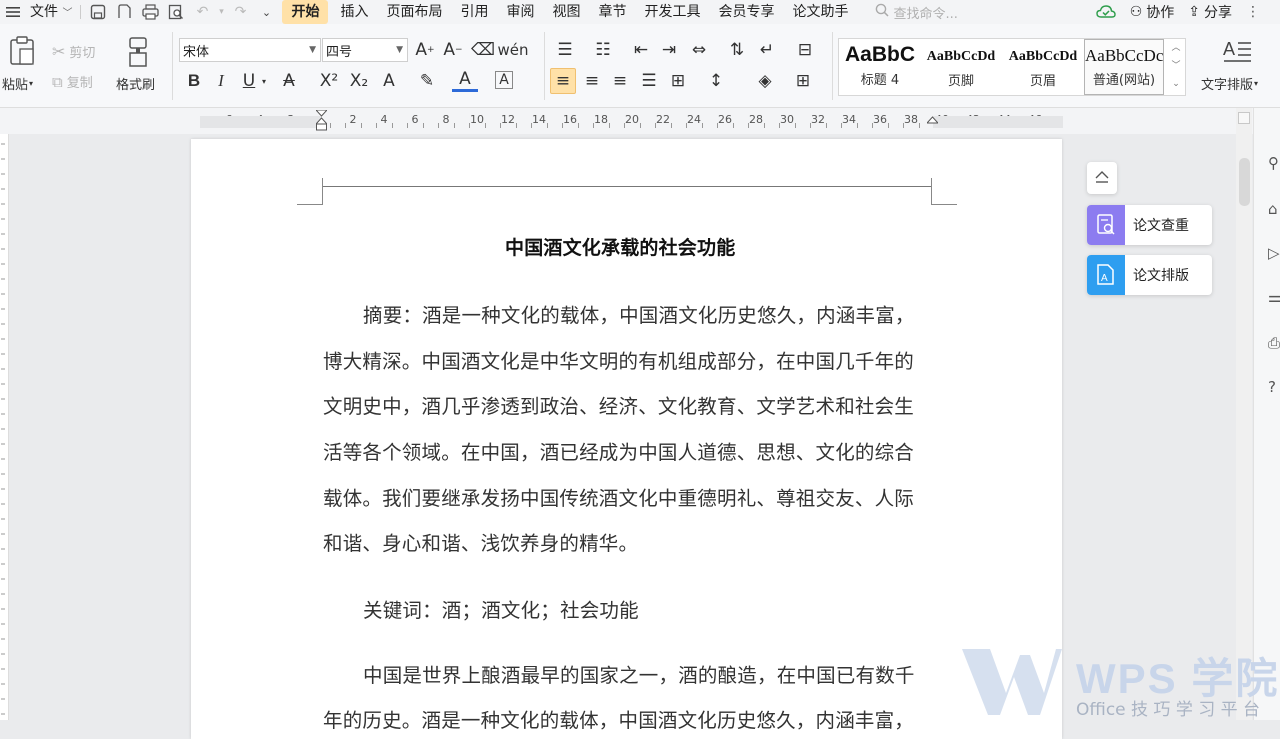  I want to click on undo-icon: ↶, so click(202, 12).